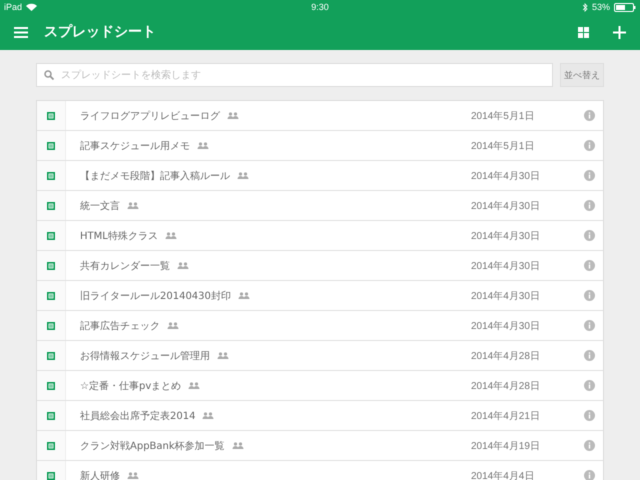 The height and width of the screenshot is (480, 640). What do you see at coordinates (585, 7) in the screenshot?
I see `bluetooth-icon` at bounding box center [585, 7].